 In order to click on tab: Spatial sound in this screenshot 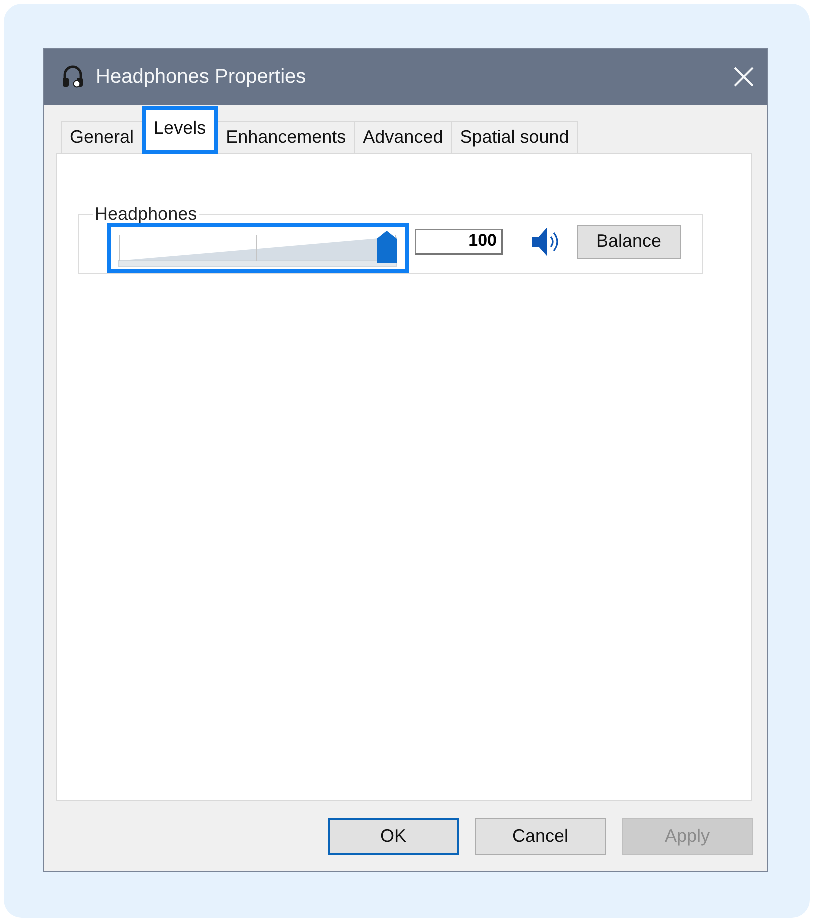, I will do `click(514, 137)`.